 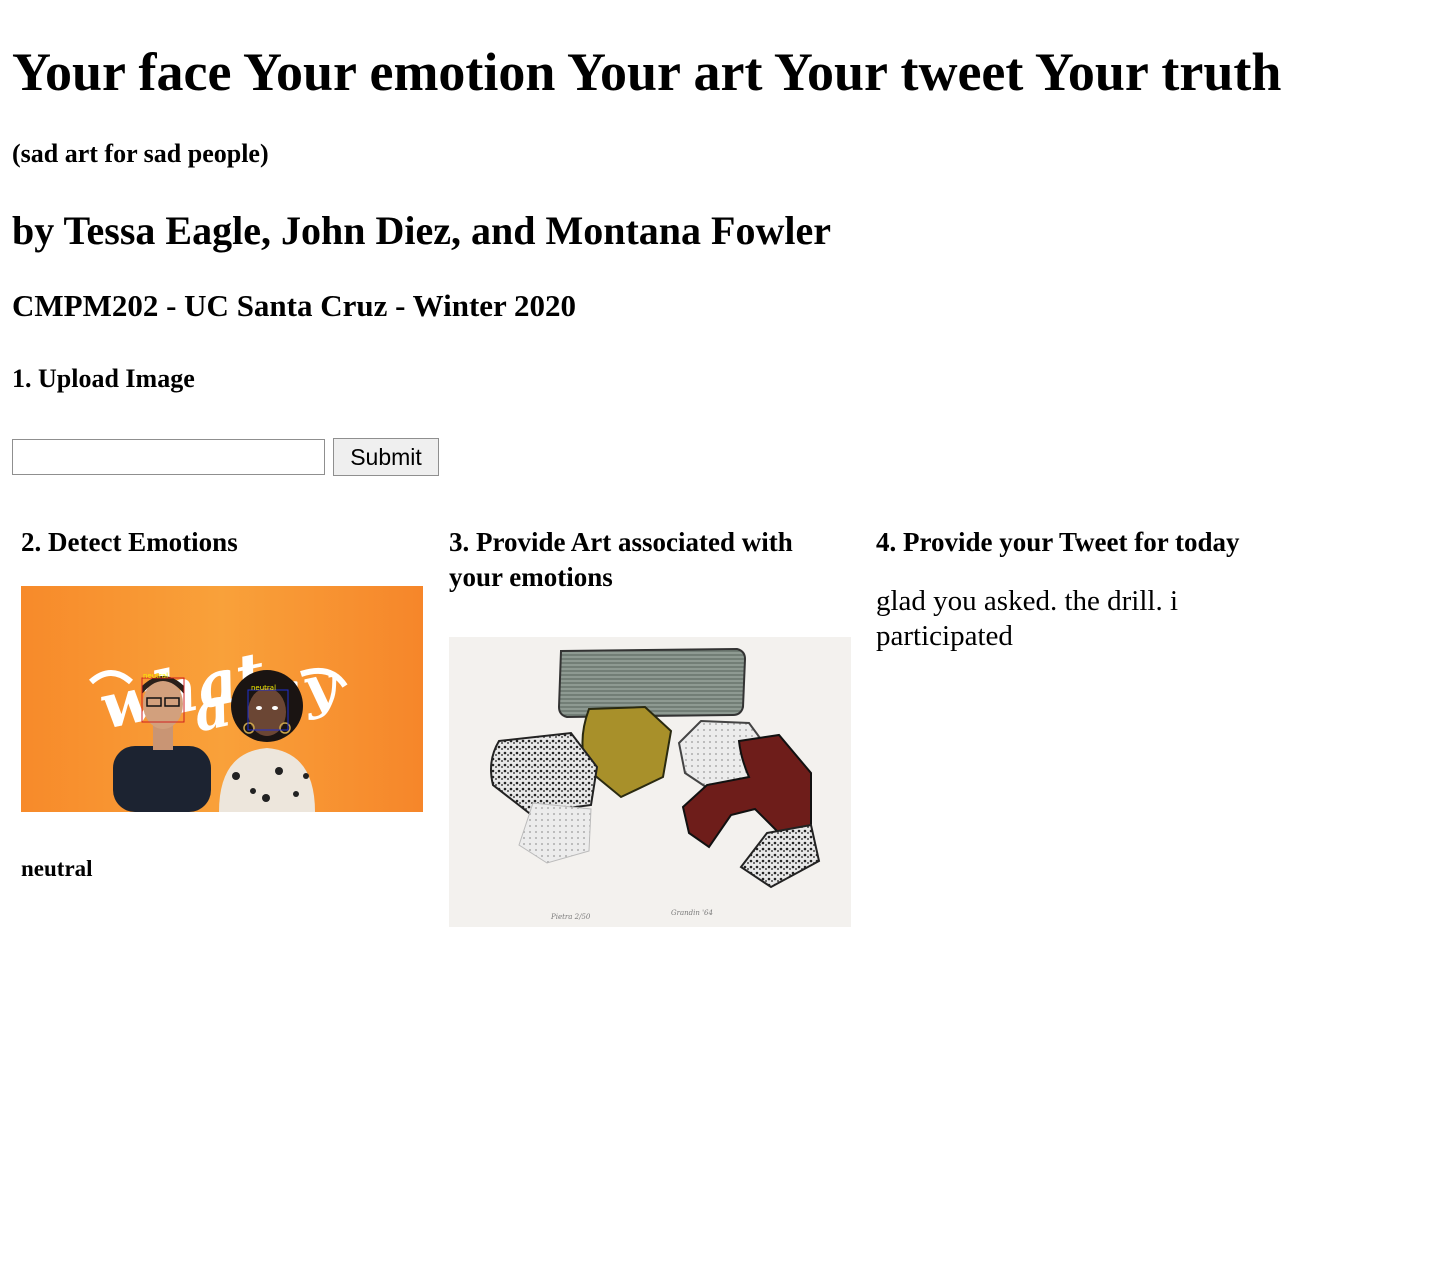 What do you see at coordinates (129, 542) in the screenshot?
I see `detect-emotions-heading: 2. Detect Emotions` at bounding box center [129, 542].